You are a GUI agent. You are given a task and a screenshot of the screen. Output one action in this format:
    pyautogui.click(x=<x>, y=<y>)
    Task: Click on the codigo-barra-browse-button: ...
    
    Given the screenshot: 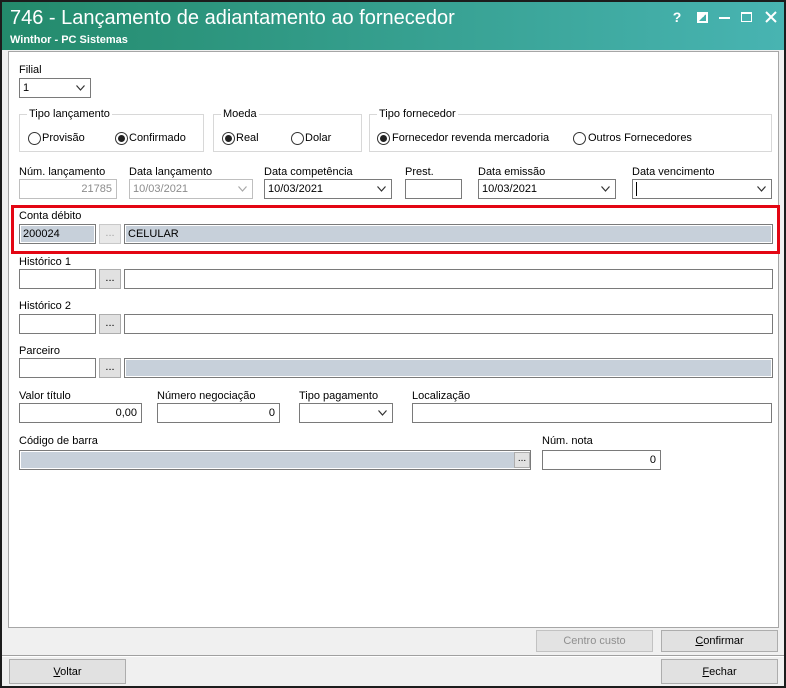 What is the action you would take?
    pyautogui.click(x=522, y=460)
    